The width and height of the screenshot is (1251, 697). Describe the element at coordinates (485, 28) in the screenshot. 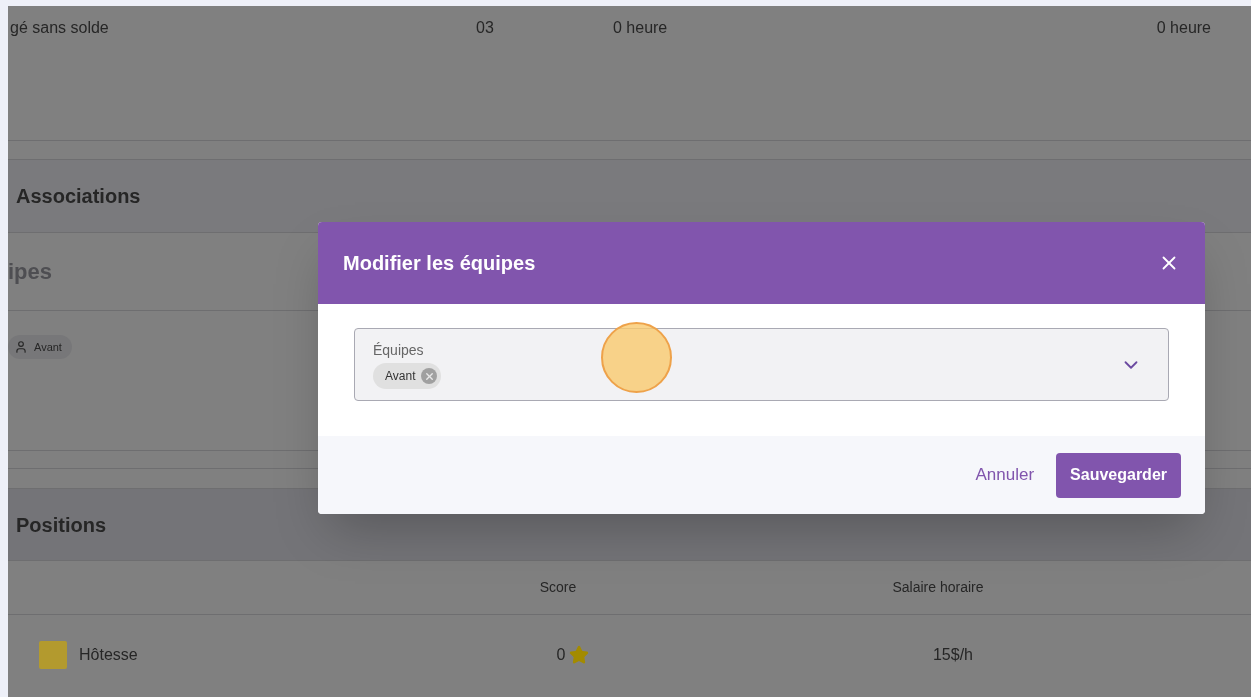

I see `leave-code: 03` at that location.